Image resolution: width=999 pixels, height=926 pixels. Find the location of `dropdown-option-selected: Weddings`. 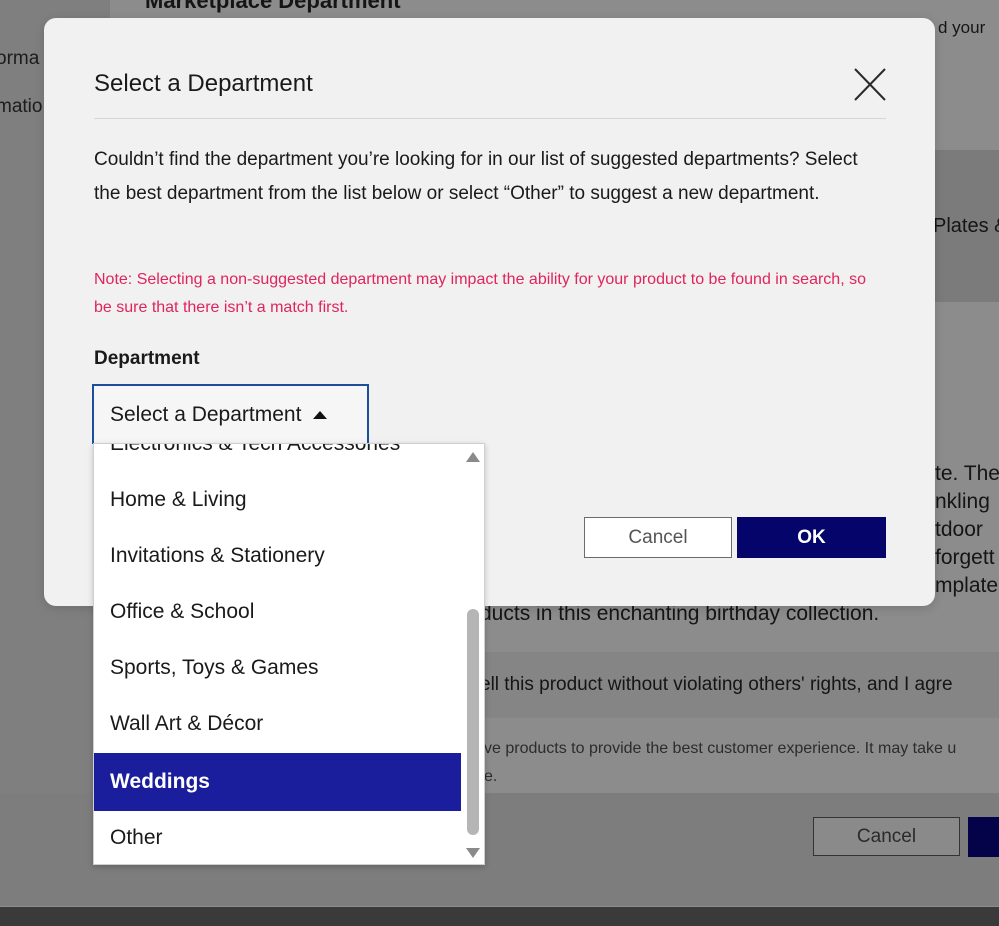

dropdown-option-selected: Weddings is located at coordinates (277, 782).